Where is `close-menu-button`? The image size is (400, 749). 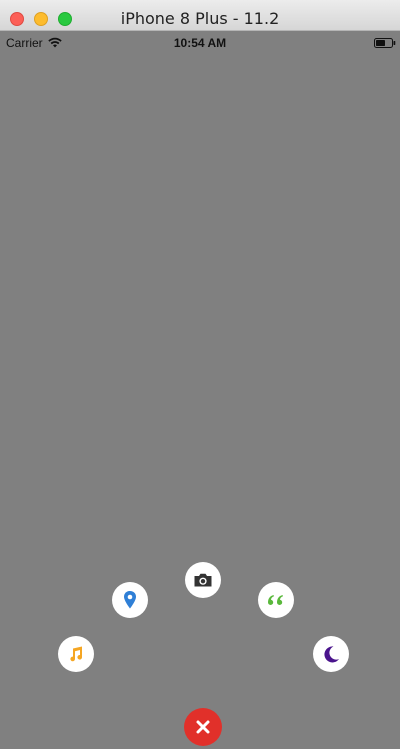 close-menu-button is located at coordinates (203, 727).